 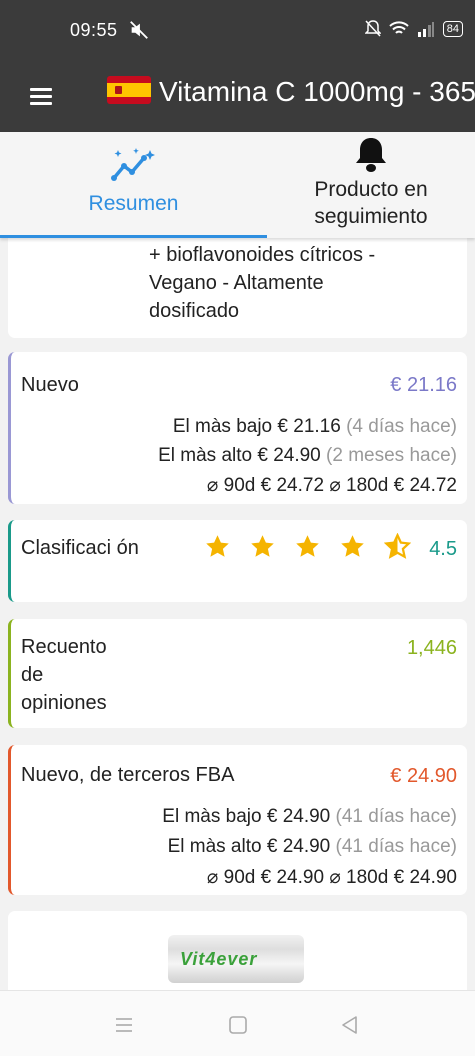 I want to click on reviews-card: Recuento de opiniones 1,446, so click(x=237, y=673).